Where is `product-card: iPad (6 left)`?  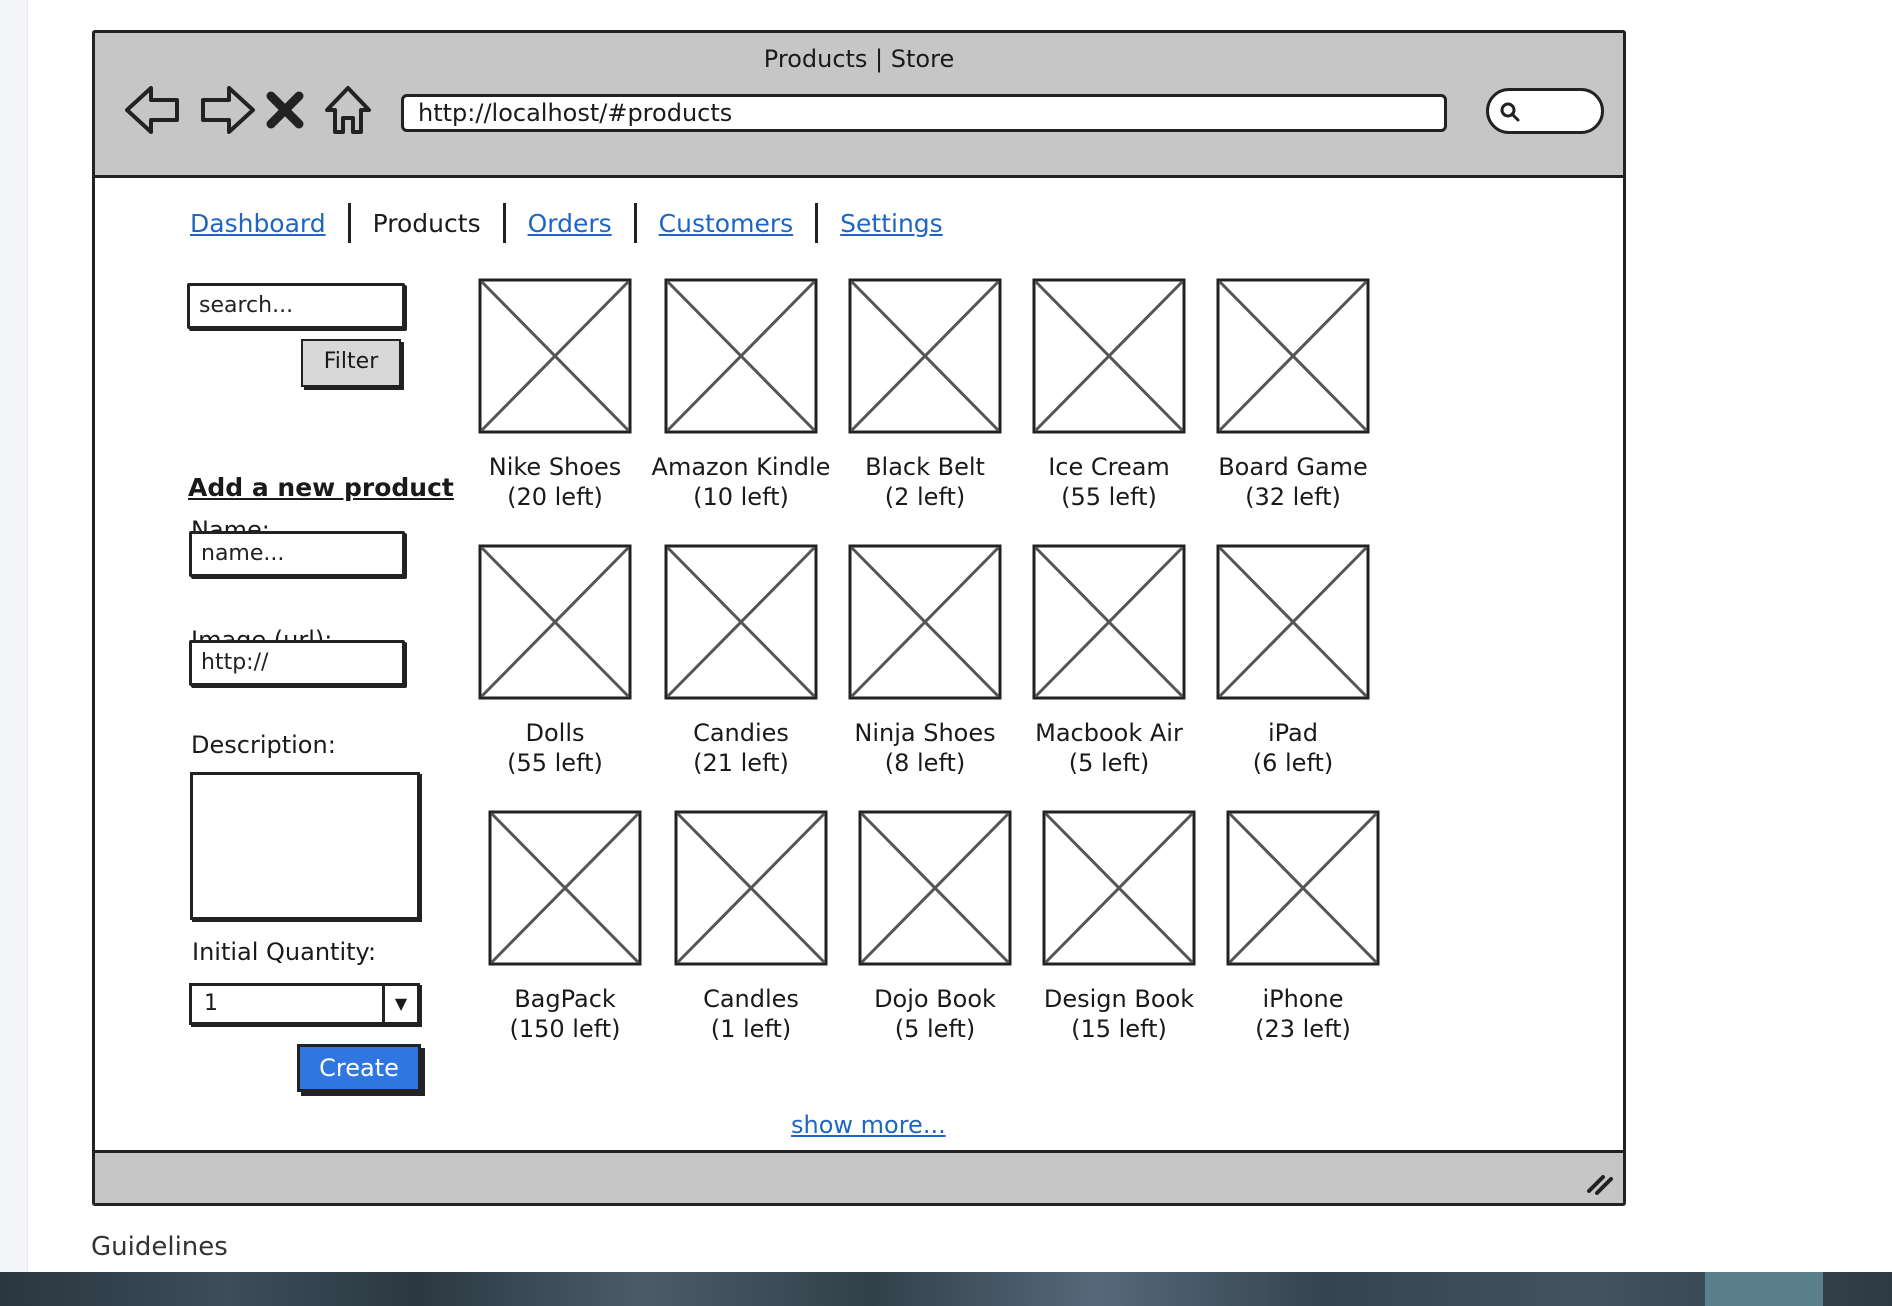
product-card: iPad (6 left) is located at coordinates (1293, 661).